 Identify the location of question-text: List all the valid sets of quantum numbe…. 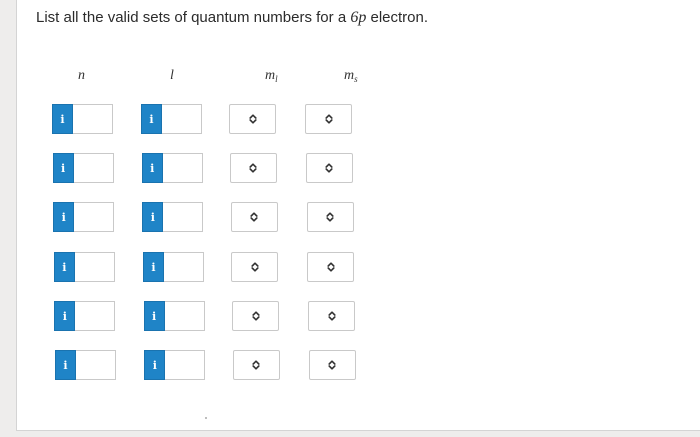
(232, 17).